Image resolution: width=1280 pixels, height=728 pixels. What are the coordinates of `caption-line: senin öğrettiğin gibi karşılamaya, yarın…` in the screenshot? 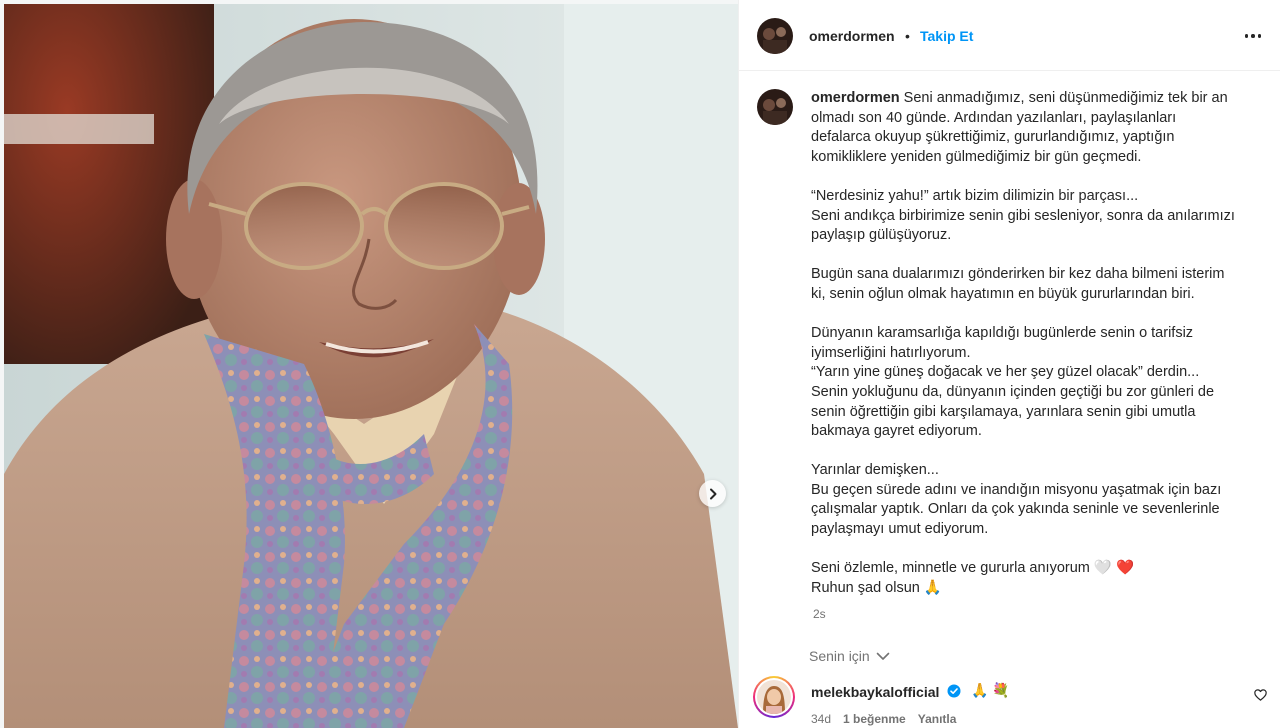 It's located at (1003, 411).